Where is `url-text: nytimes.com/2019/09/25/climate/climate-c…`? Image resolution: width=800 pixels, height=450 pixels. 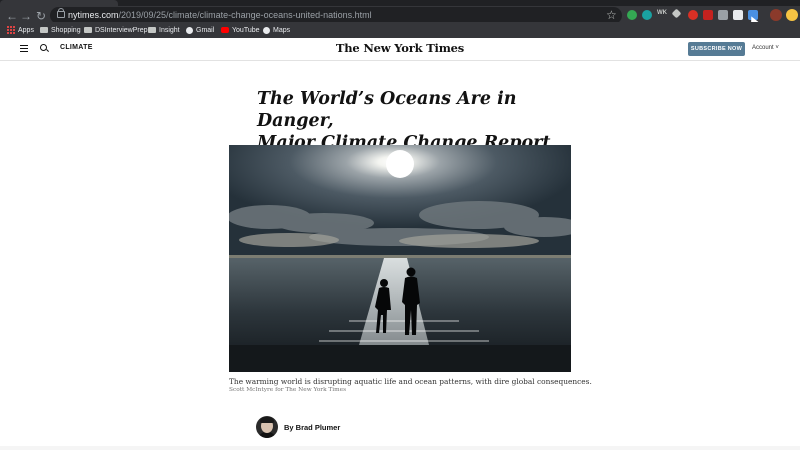 url-text: nytimes.com/2019/09/25/climate/climate-c… is located at coordinates (220, 15).